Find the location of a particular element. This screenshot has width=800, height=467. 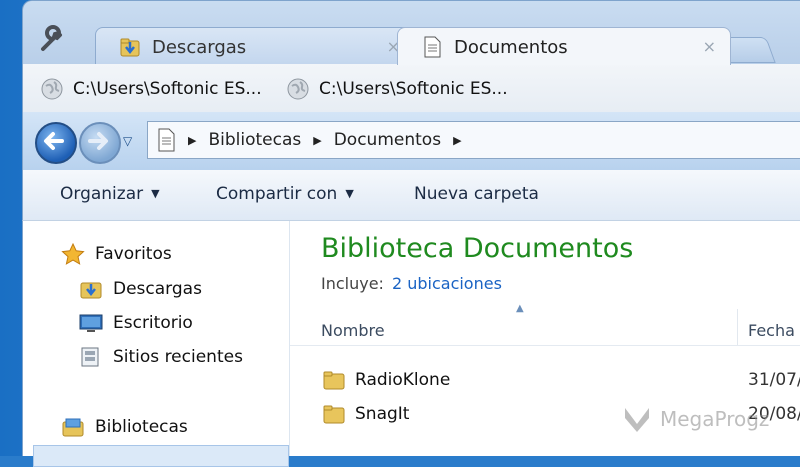

close-icon: × is located at coordinates (709, 46).